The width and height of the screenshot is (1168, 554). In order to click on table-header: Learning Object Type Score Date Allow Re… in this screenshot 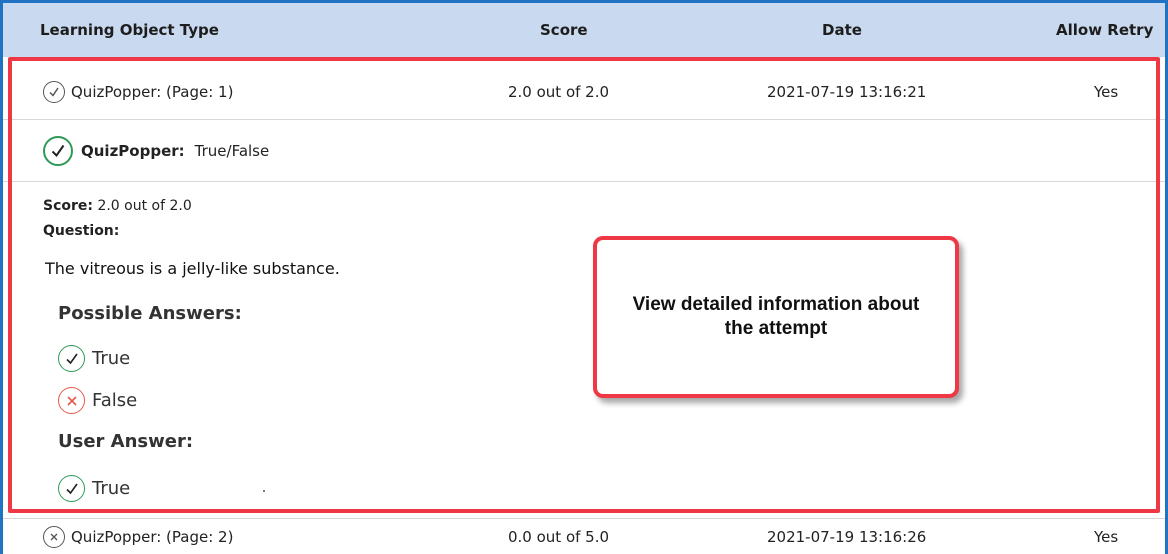, I will do `click(584, 30)`.